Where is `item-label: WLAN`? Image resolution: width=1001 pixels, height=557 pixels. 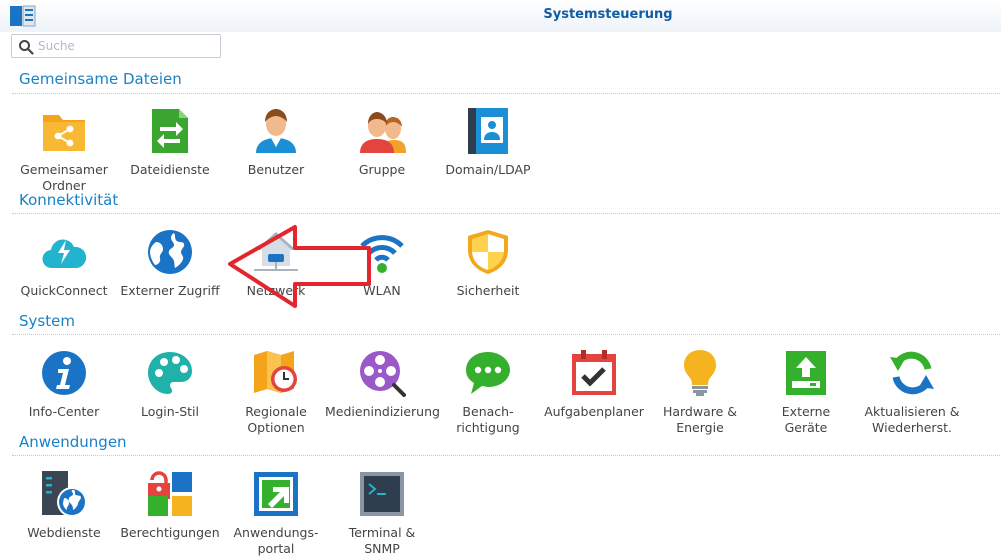 item-label: WLAN is located at coordinates (382, 290).